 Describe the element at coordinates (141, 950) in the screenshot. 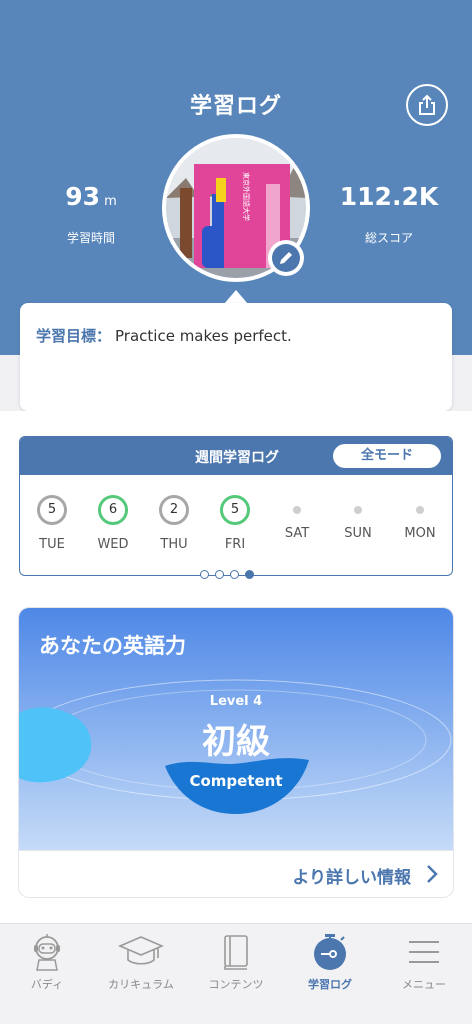

I see `graduation-cap-icon` at that location.